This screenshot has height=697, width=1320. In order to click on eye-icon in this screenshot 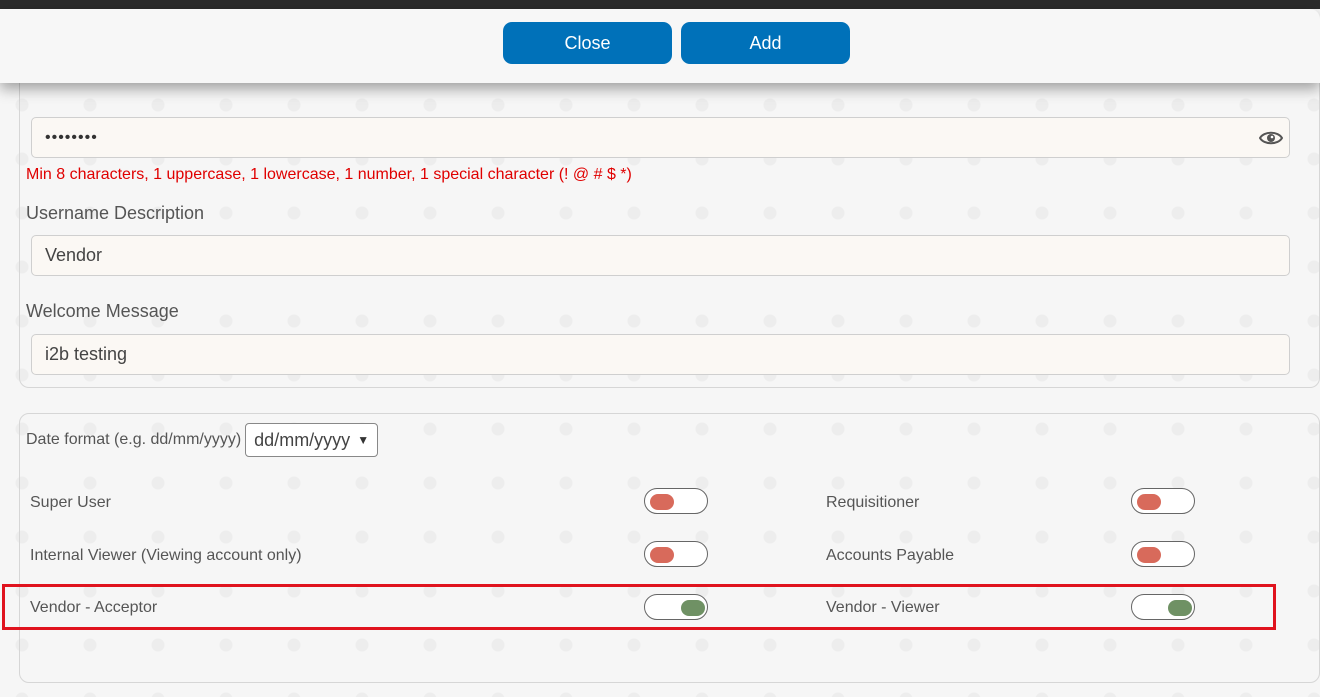, I will do `click(1271, 138)`.